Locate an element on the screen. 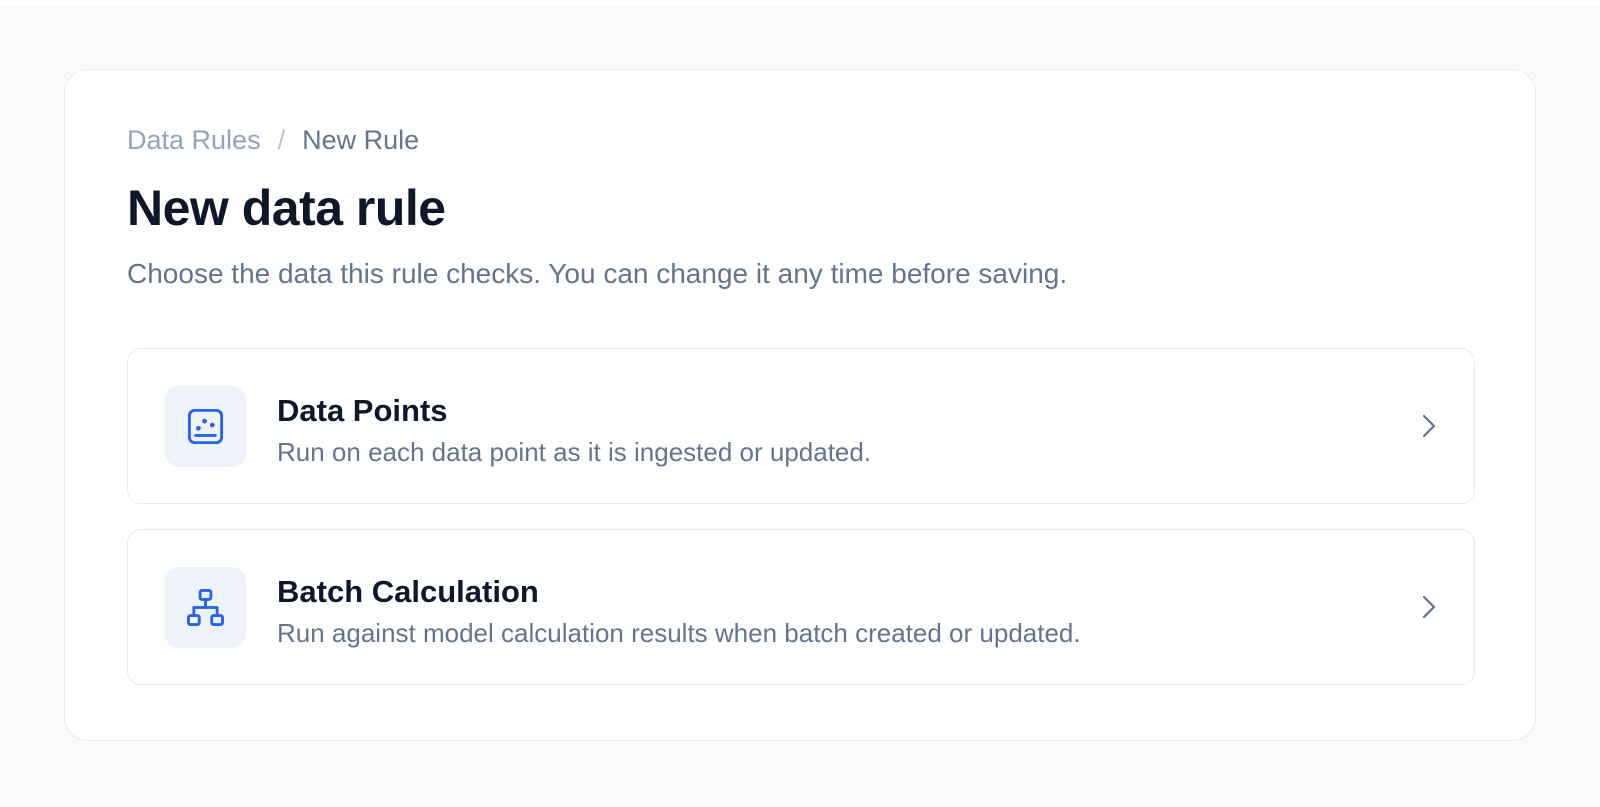  data-points-icon is located at coordinates (205, 426).